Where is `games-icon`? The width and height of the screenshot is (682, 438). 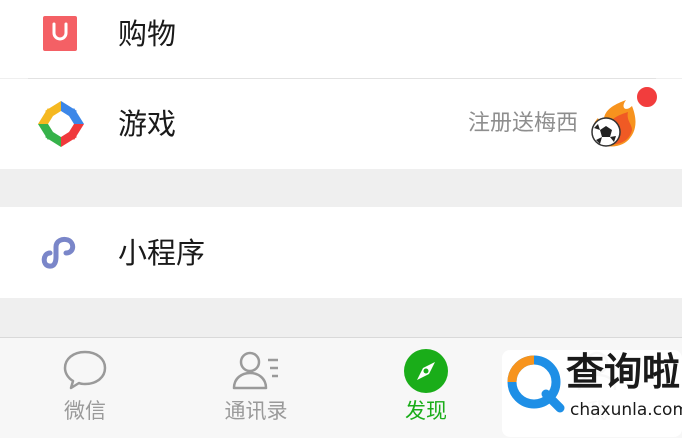 games-icon is located at coordinates (61, 126).